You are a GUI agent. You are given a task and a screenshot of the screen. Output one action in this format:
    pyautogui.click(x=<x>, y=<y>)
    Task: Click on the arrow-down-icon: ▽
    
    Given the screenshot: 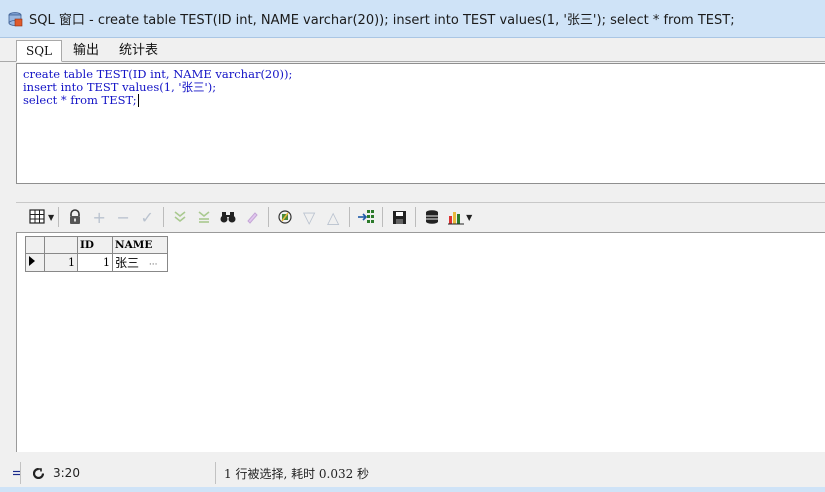 What is the action you would take?
    pyautogui.click(x=309, y=217)
    